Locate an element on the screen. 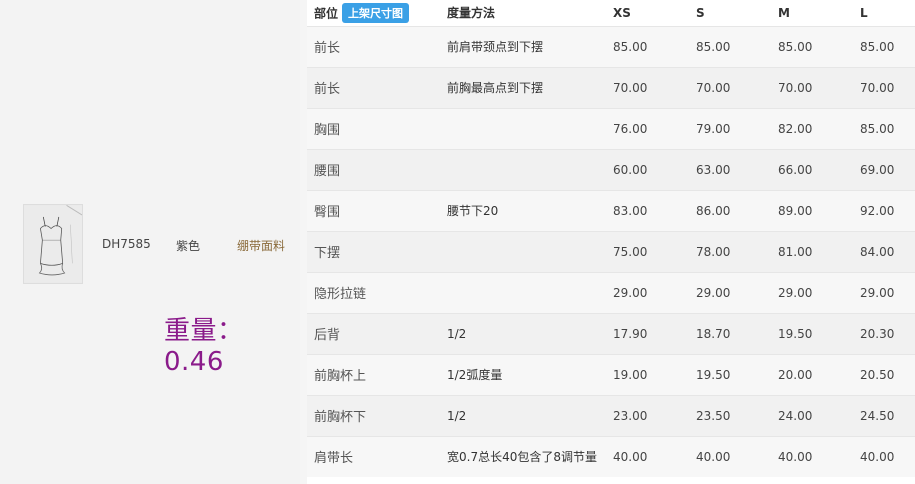  cell-size-l: 40.00 is located at coordinates (877, 456).